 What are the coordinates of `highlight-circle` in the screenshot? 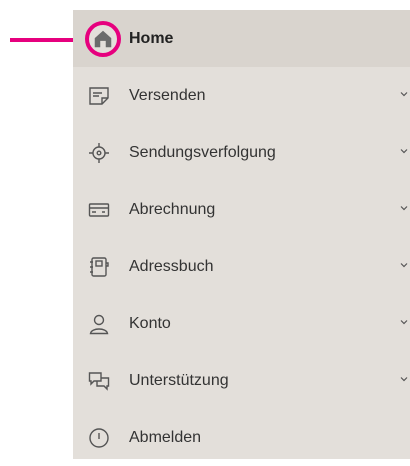 It's located at (103, 38).